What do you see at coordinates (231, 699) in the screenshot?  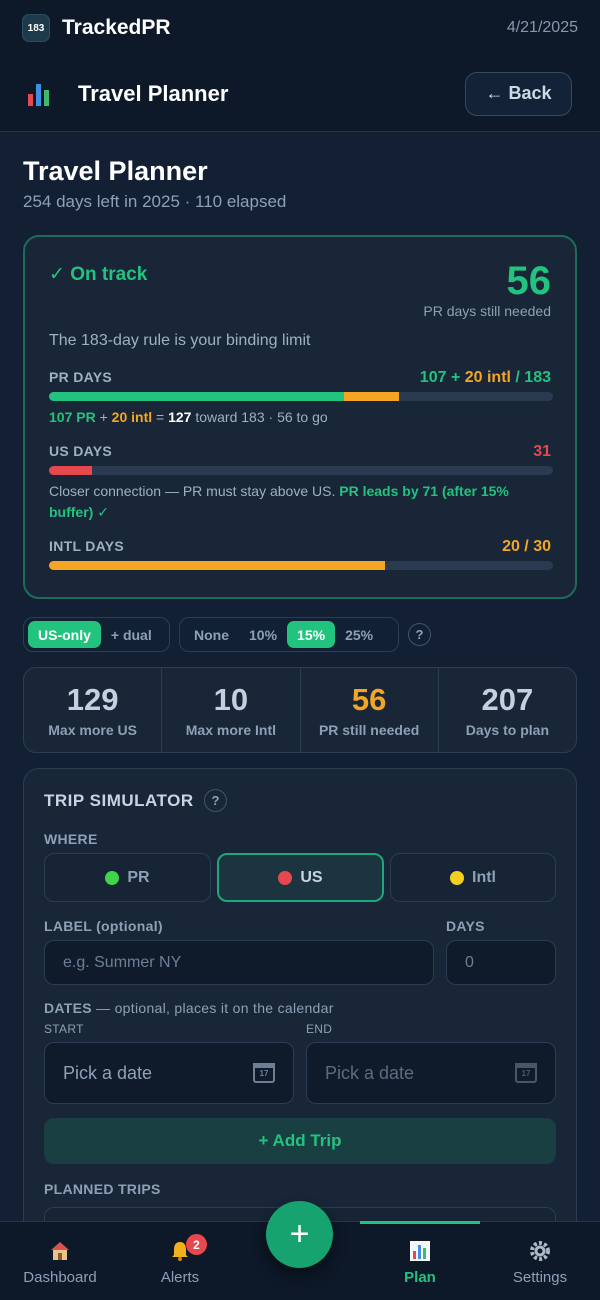 I see `stat-value: 10` at bounding box center [231, 699].